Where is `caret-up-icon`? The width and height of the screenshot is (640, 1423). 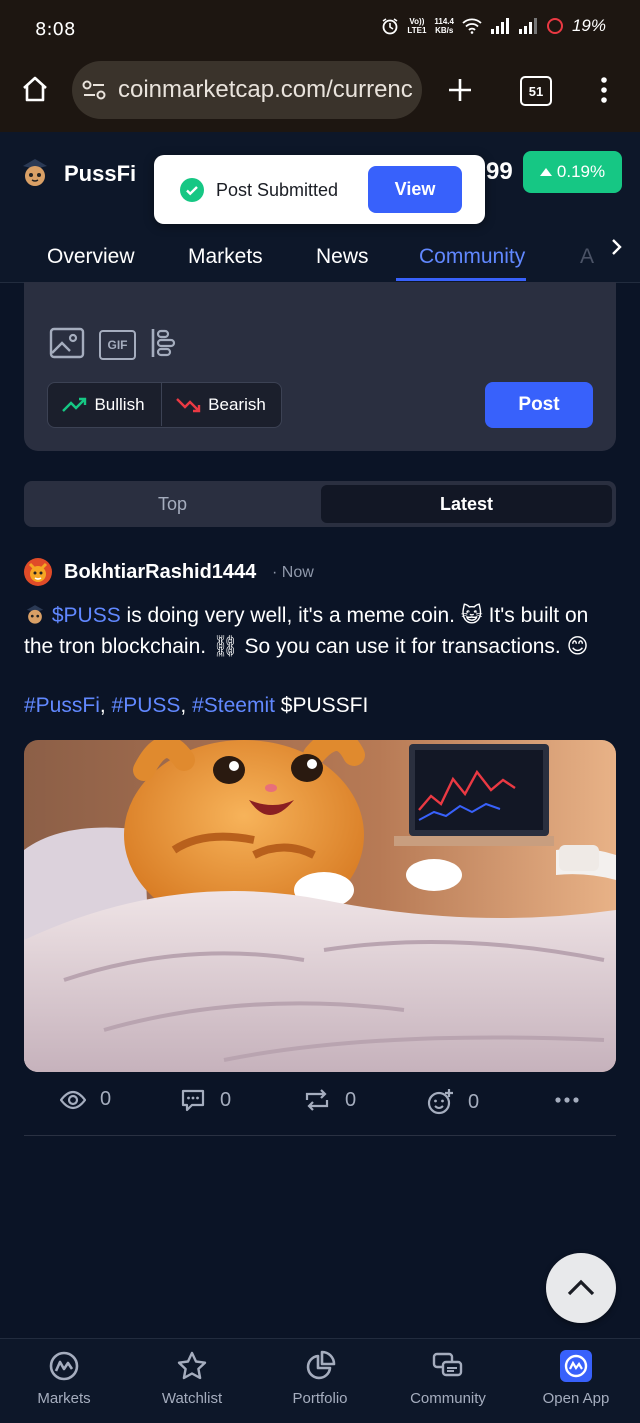
caret-up-icon is located at coordinates (545, 172).